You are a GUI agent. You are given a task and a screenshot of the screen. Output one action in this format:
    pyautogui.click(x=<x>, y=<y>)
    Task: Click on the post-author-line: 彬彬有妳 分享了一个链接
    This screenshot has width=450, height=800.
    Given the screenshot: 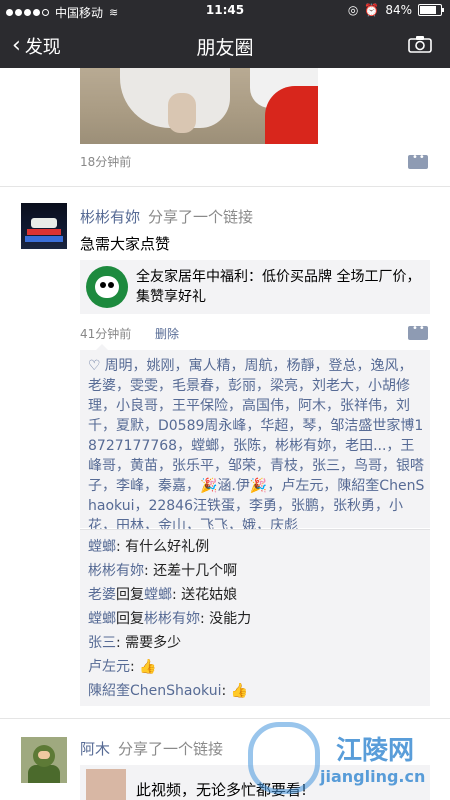 What is the action you would take?
    pyautogui.click(x=166, y=216)
    